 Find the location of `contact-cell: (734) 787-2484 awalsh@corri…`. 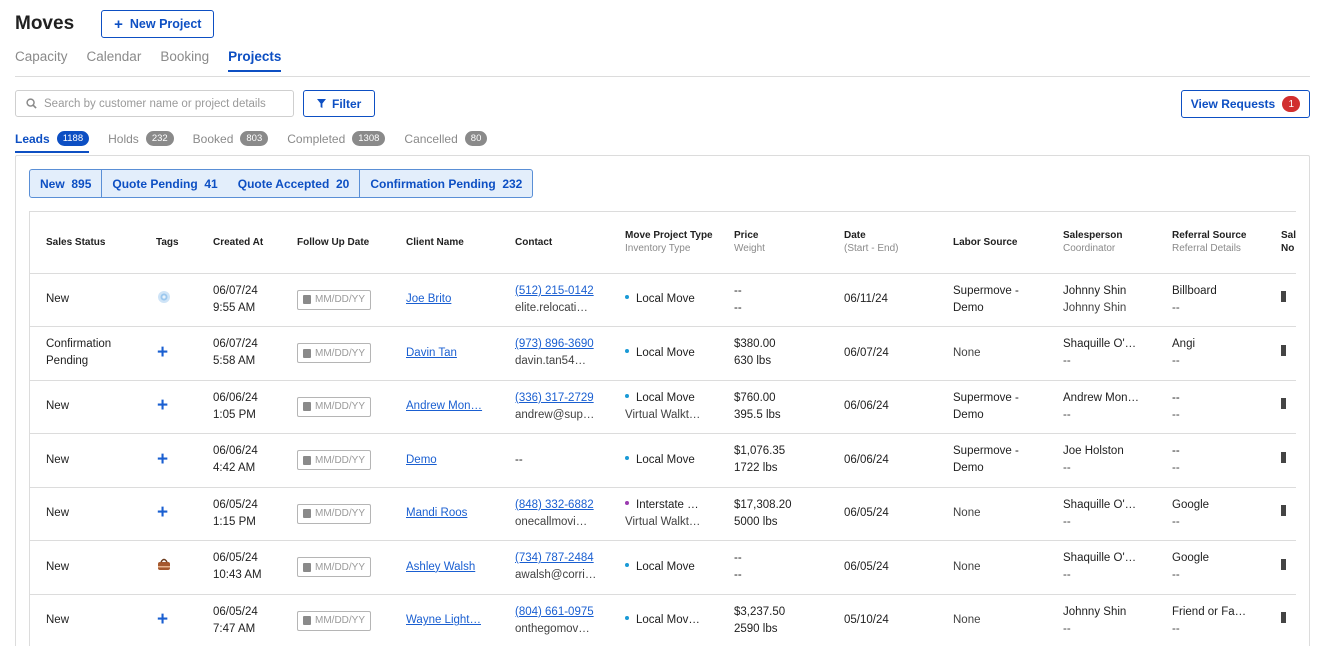

contact-cell: (734) 787-2484 awalsh@corri… is located at coordinates (554, 567).